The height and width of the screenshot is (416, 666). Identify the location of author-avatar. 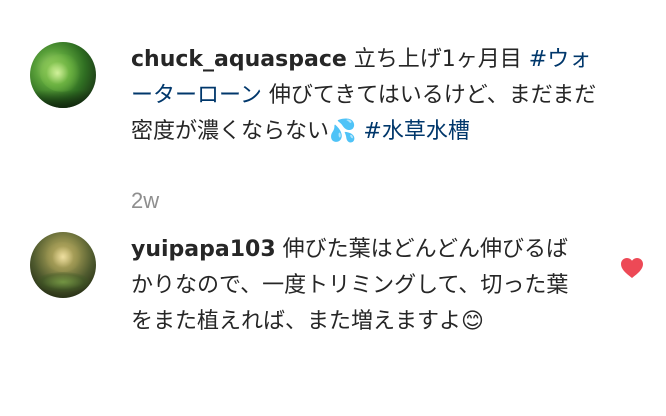
(63, 75).